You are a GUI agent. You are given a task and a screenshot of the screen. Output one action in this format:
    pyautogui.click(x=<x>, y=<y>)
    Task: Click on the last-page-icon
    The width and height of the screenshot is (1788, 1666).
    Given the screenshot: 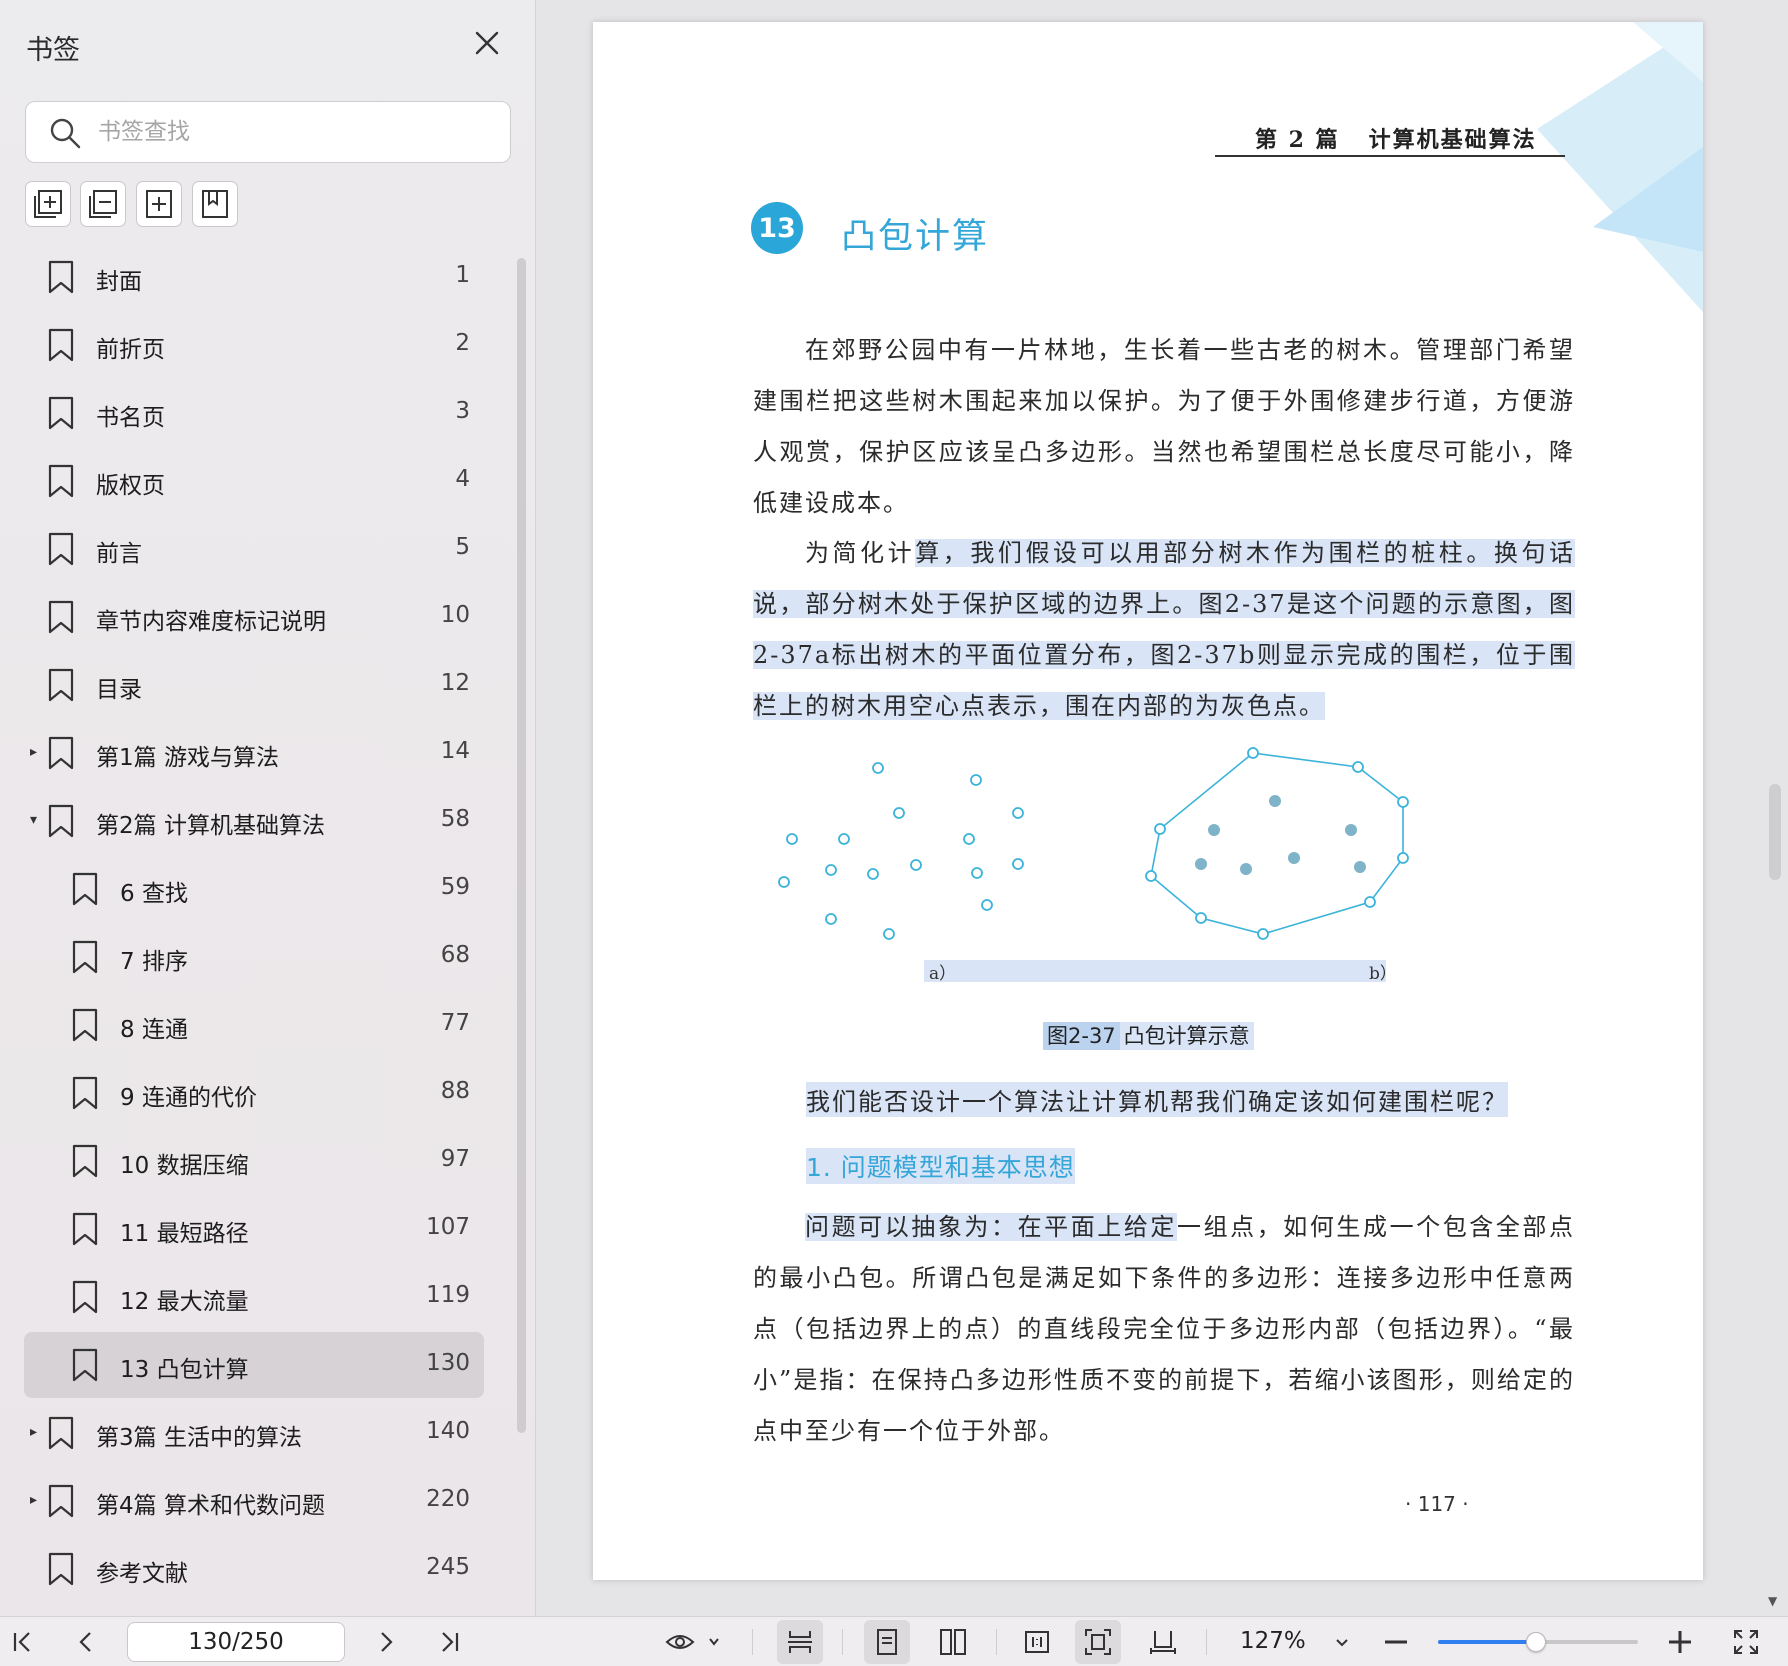 What is the action you would take?
    pyautogui.click(x=450, y=1642)
    